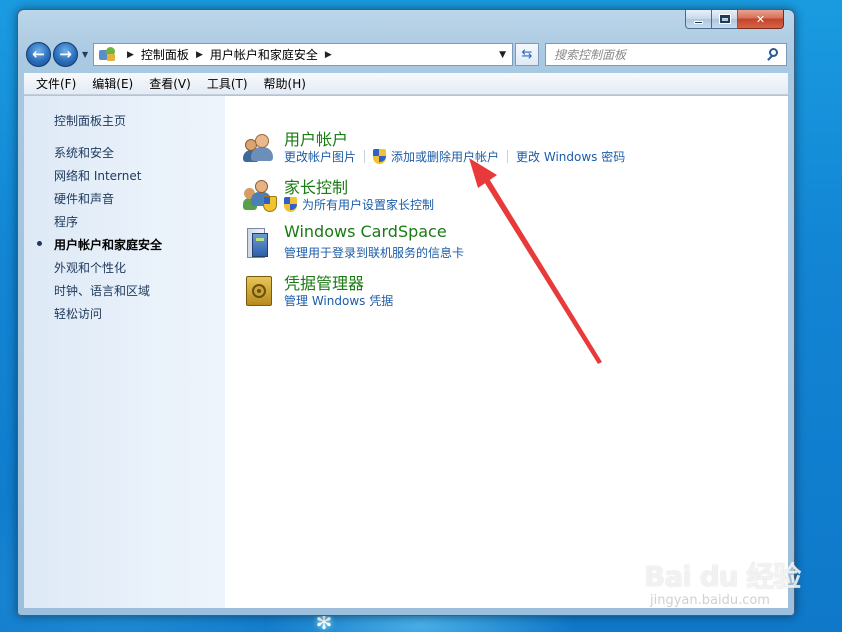 Image resolution: width=842 pixels, height=632 pixels. I want to click on credential-vault-icon, so click(260, 291).